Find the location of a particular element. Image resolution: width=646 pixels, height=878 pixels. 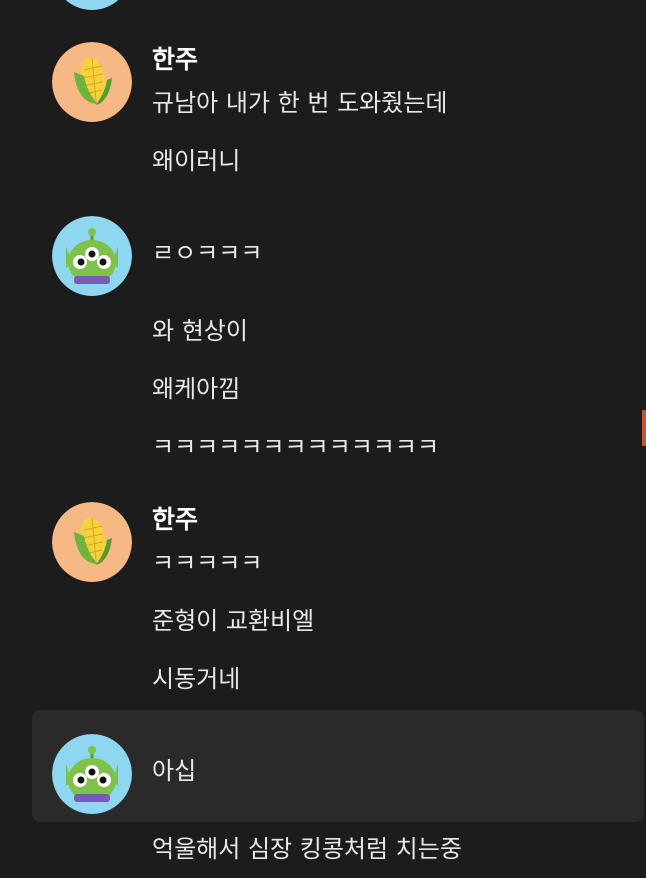

message-text: 왜케아낌 is located at coordinates (196, 389).